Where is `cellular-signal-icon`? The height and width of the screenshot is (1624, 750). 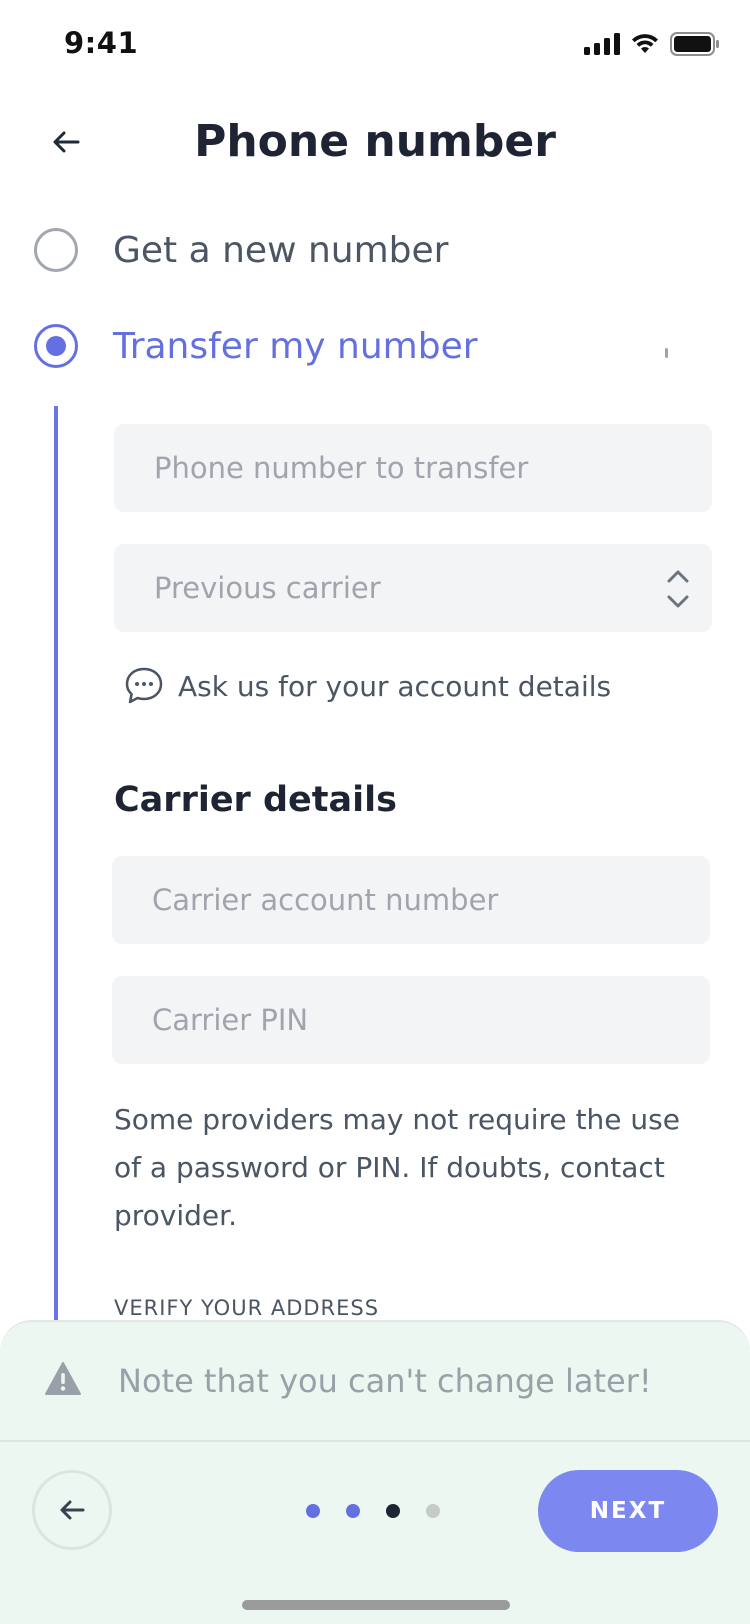 cellular-signal-icon is located at coordinates (602, 44).